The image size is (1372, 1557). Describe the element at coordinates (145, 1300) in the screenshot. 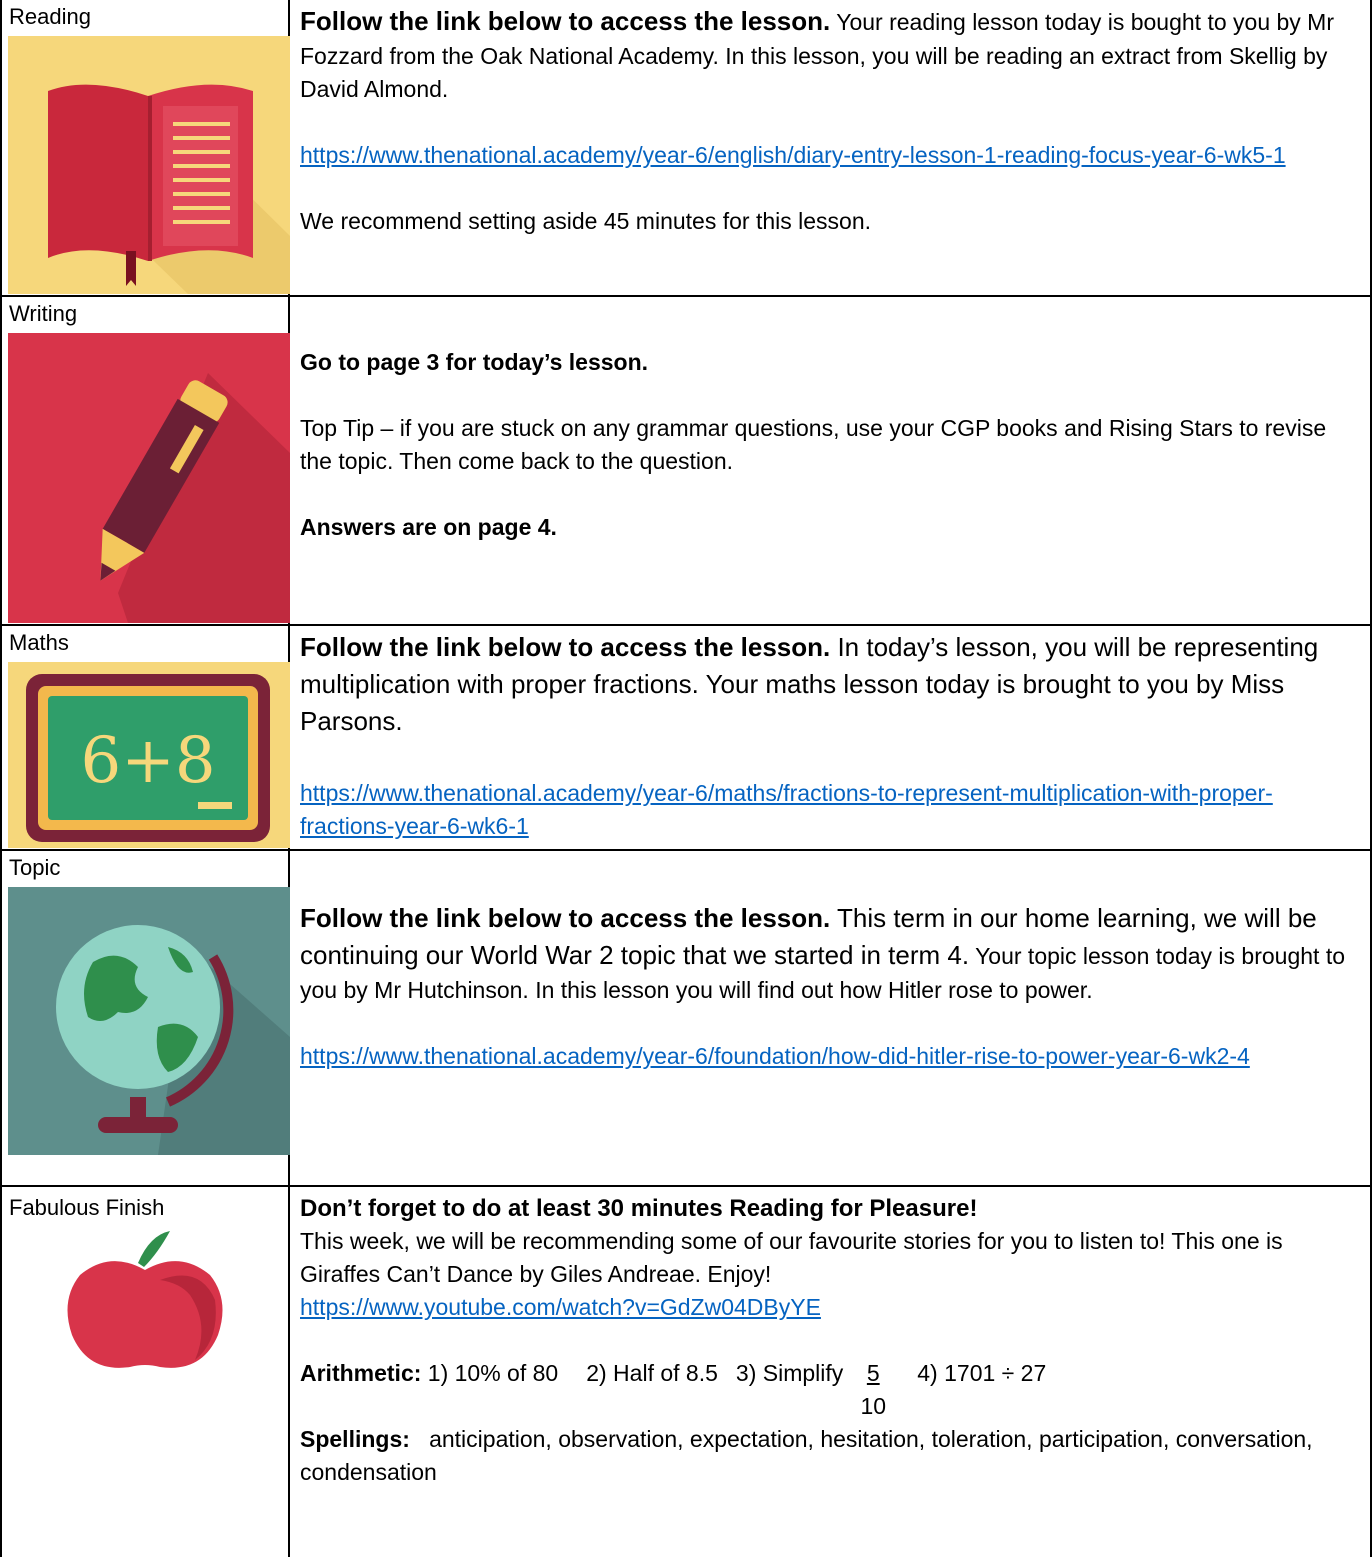

I see `apple-icon` at that location.